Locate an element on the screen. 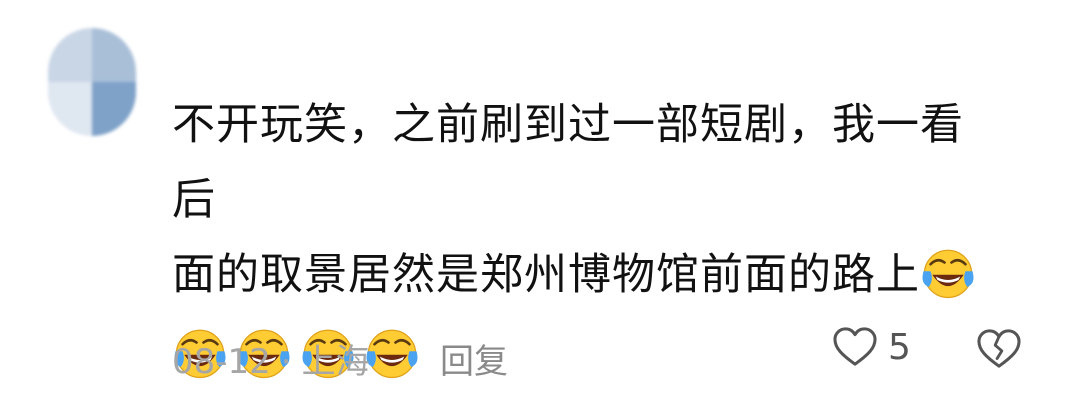 Image resolution: width=1080 pixels, height=407 pixels. comment-text: 面的取景居然是郑州博物馆前面的路上 is located at coordinates (546, 275).